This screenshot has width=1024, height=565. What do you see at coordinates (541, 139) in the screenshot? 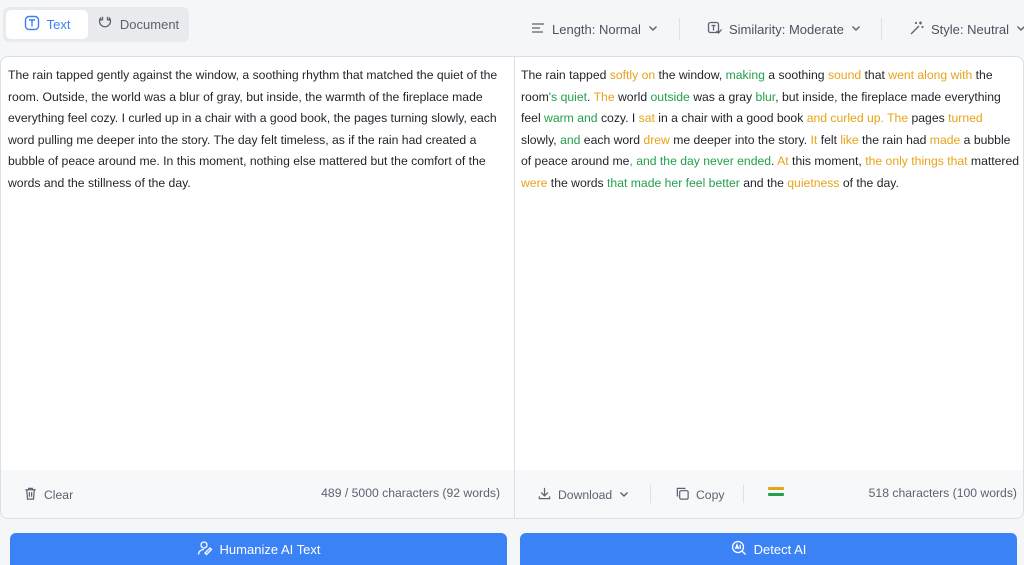
I see `text-segment: slowly,` at bounding box center [541, 139].